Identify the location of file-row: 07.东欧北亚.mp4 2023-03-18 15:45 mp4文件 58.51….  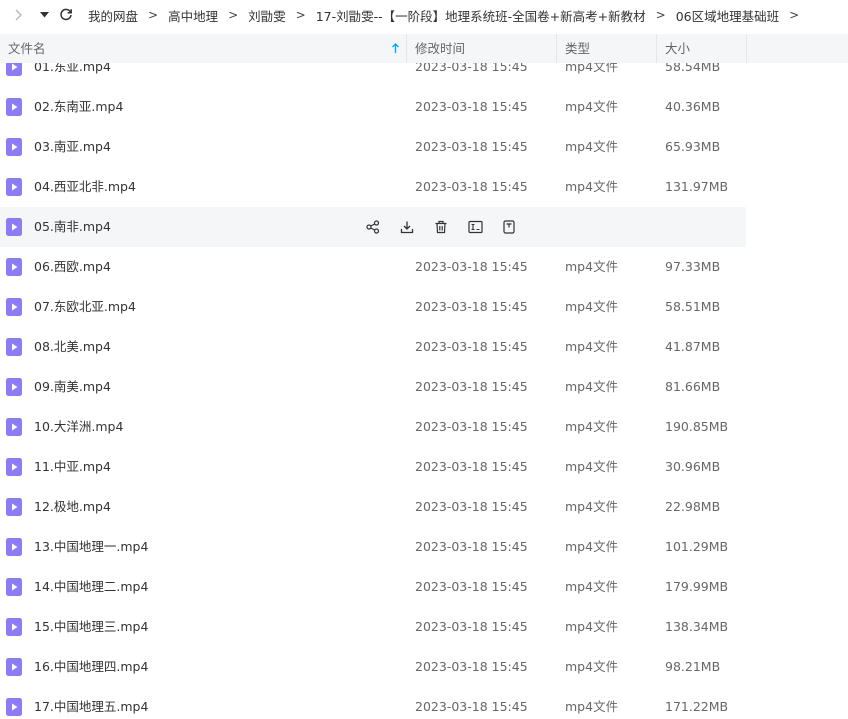
(373, 307).